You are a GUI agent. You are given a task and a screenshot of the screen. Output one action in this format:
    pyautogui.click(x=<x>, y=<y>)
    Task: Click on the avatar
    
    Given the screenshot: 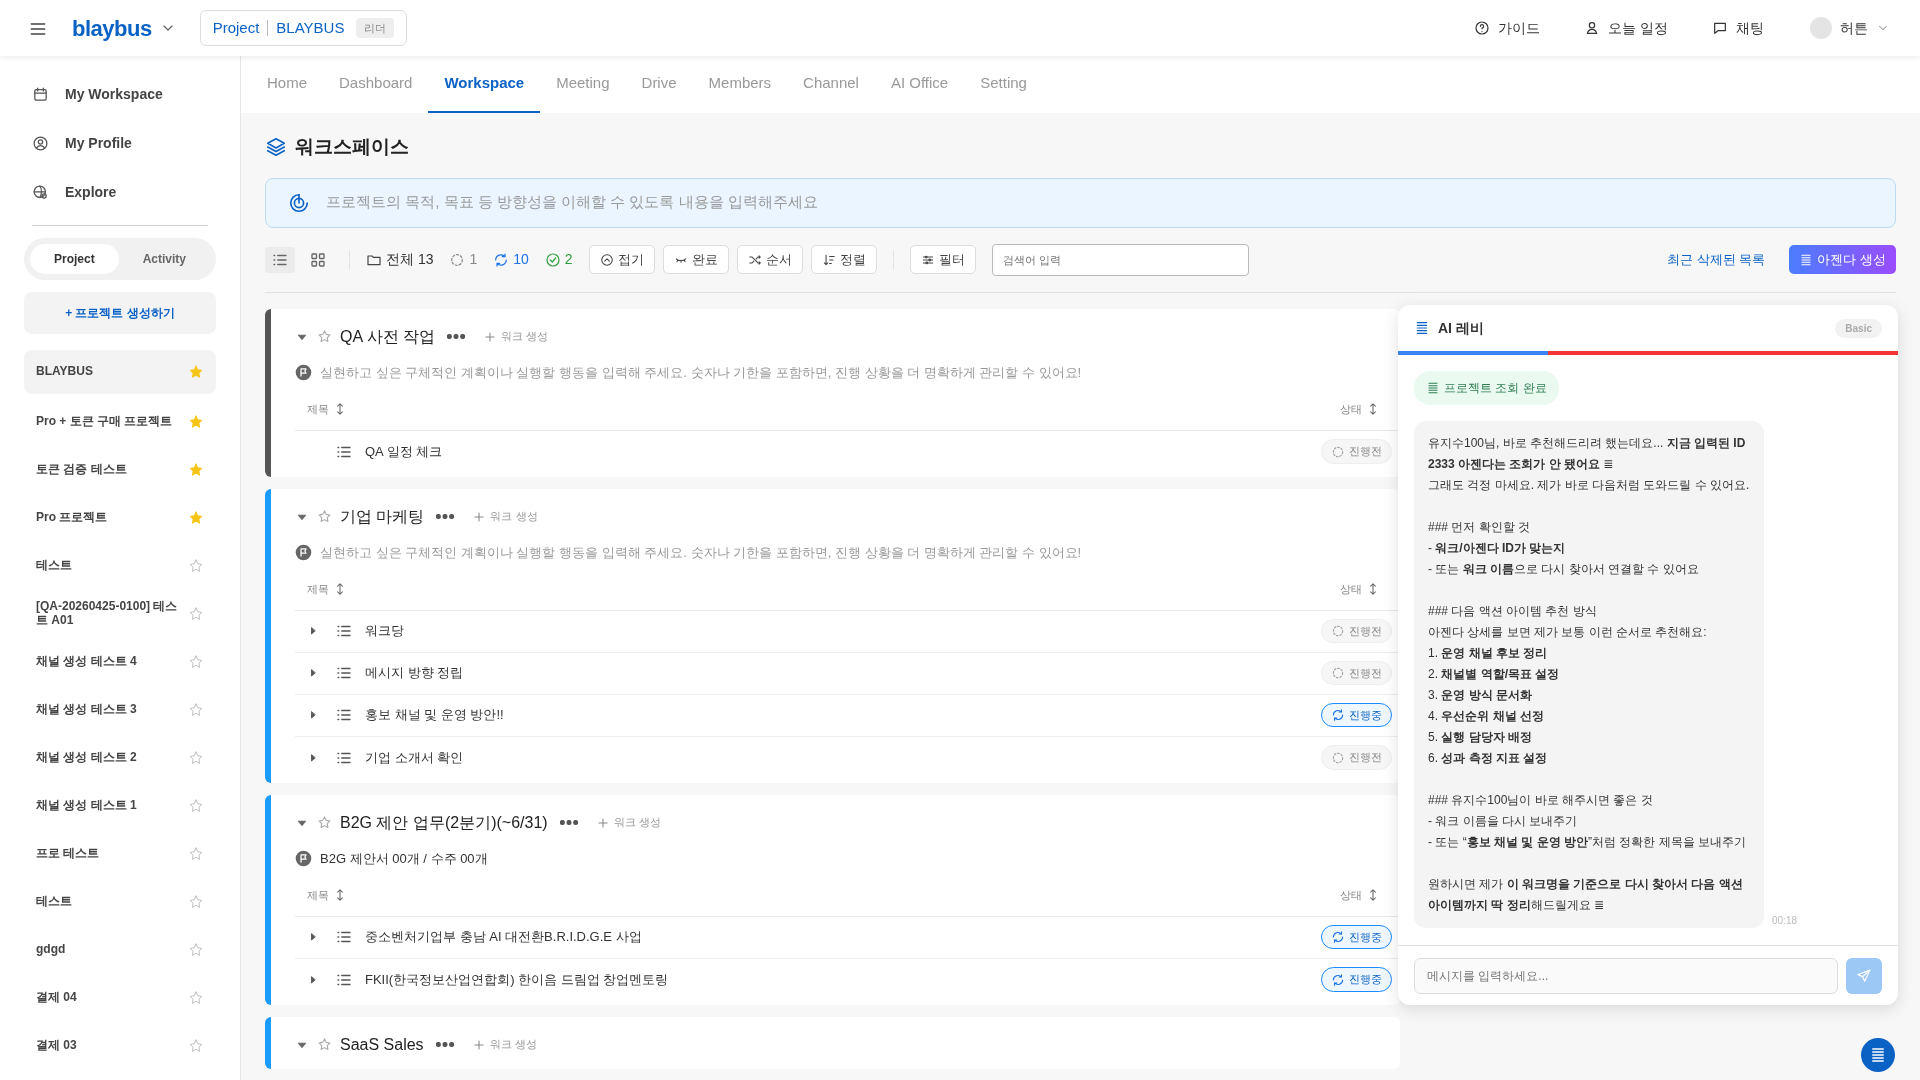 What is the action you would take?
    pyautogui.click(x=1821, y=28)
    